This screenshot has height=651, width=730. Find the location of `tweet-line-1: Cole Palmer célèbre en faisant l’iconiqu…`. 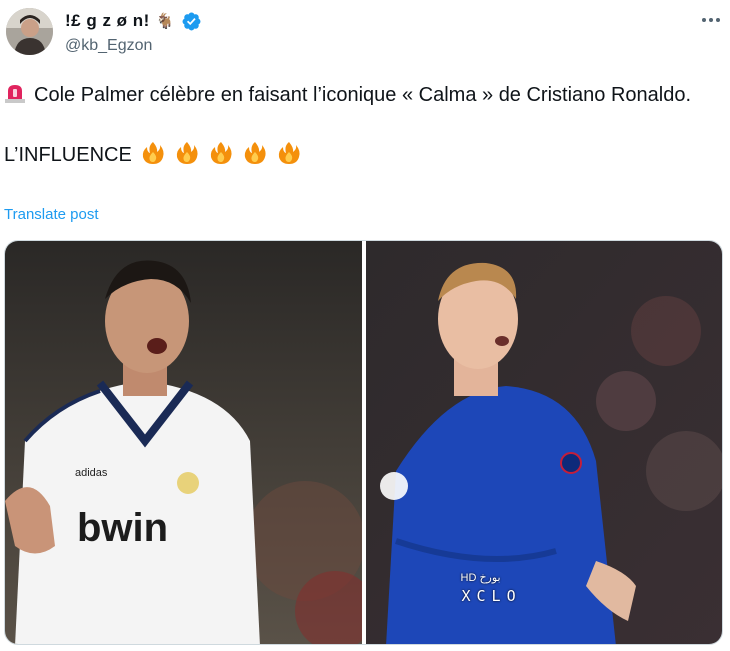

tweet-line-1: Cole Palmer célèbre en faisant l’iconiqu… is located at coordinates (363, 95).